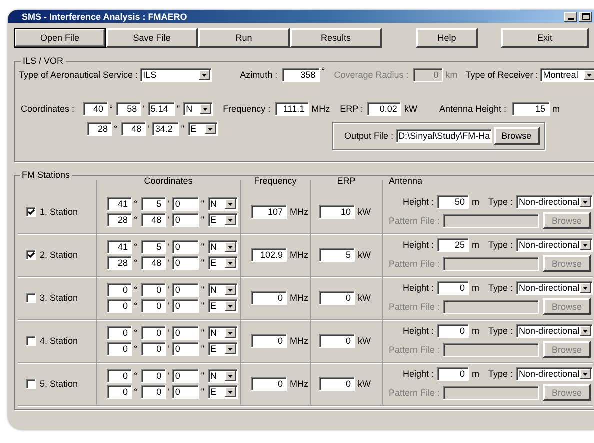  Describe the element at coordinates (152, 38) in the screenshot. I see `toolbar-button: Save File` at that location.